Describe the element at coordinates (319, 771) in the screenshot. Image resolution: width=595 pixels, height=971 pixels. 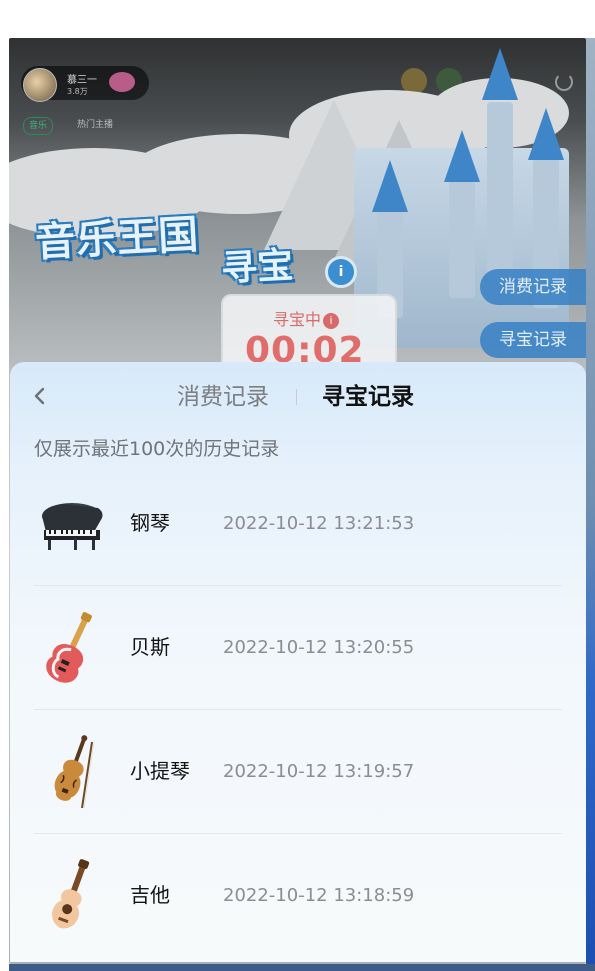
I see `item-time: 2022-10-12 13:19:57` at that location.